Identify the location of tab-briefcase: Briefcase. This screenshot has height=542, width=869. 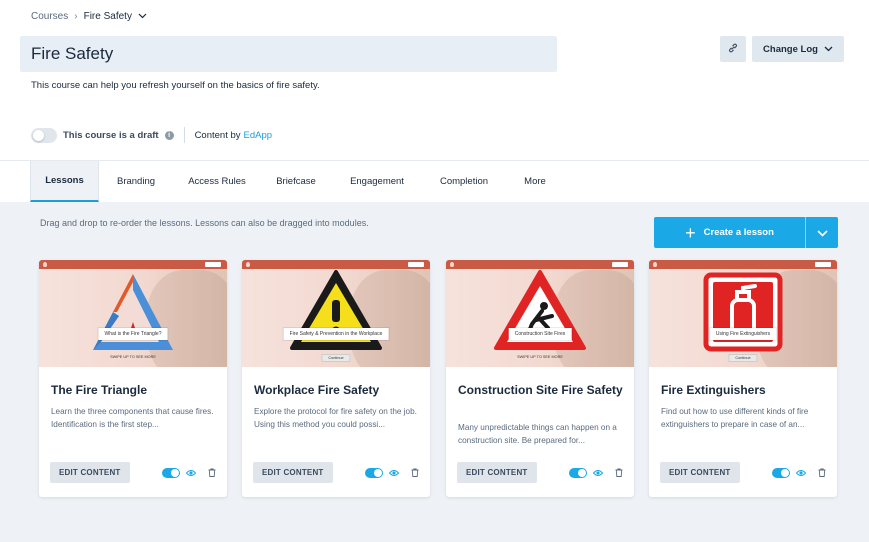
(296, 181).